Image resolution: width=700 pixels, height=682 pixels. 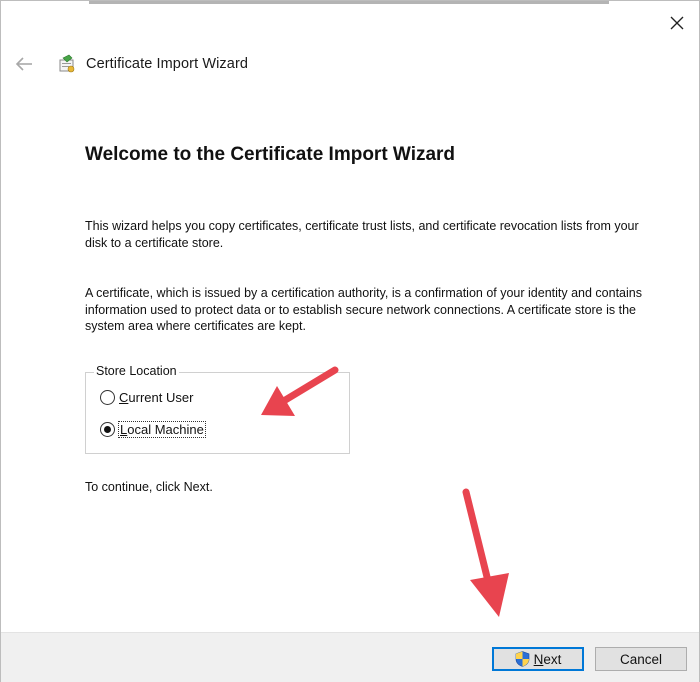 I want to click on back-arrow-icon, so click(x=23, y=64).